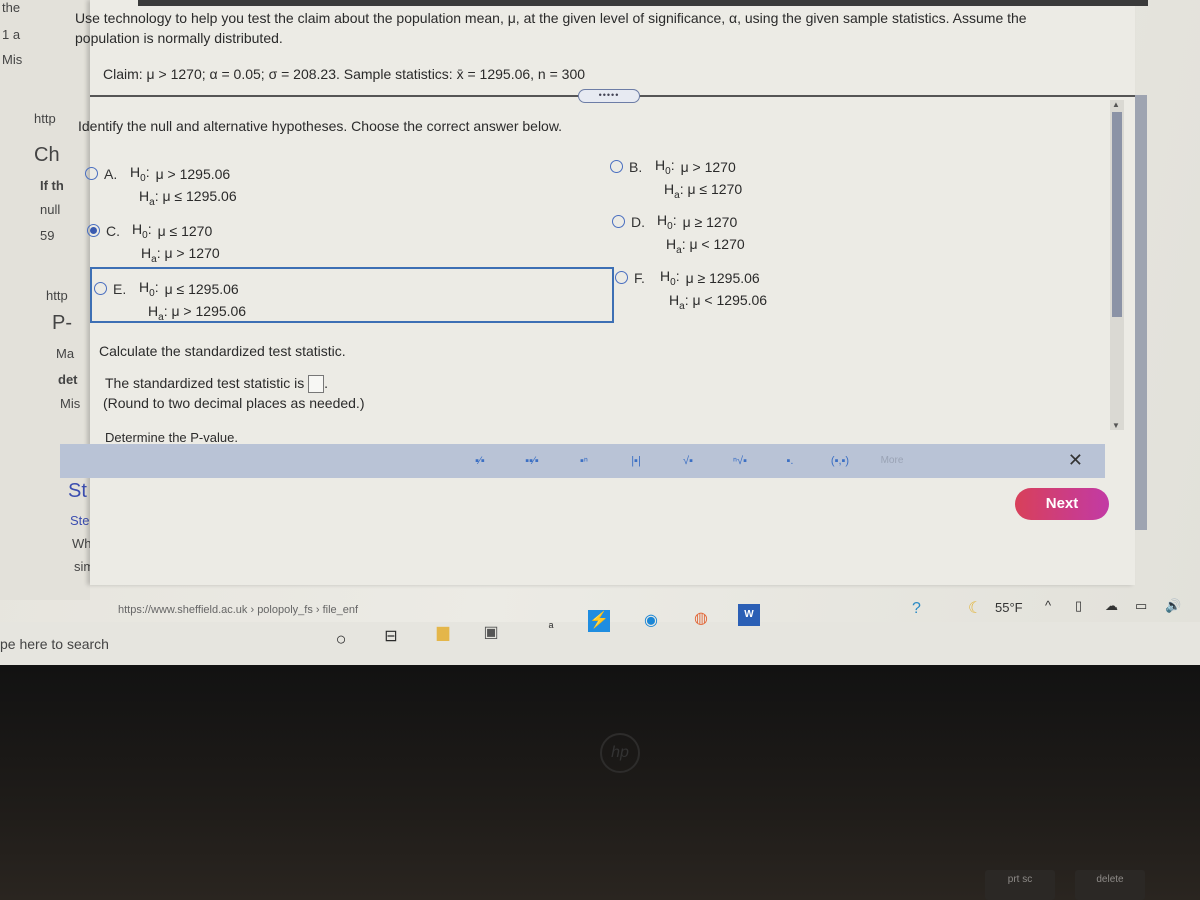 This screenshot has height=900, width=1200. I want to click on absolute-value-button: |▪|, so click(636, 461).